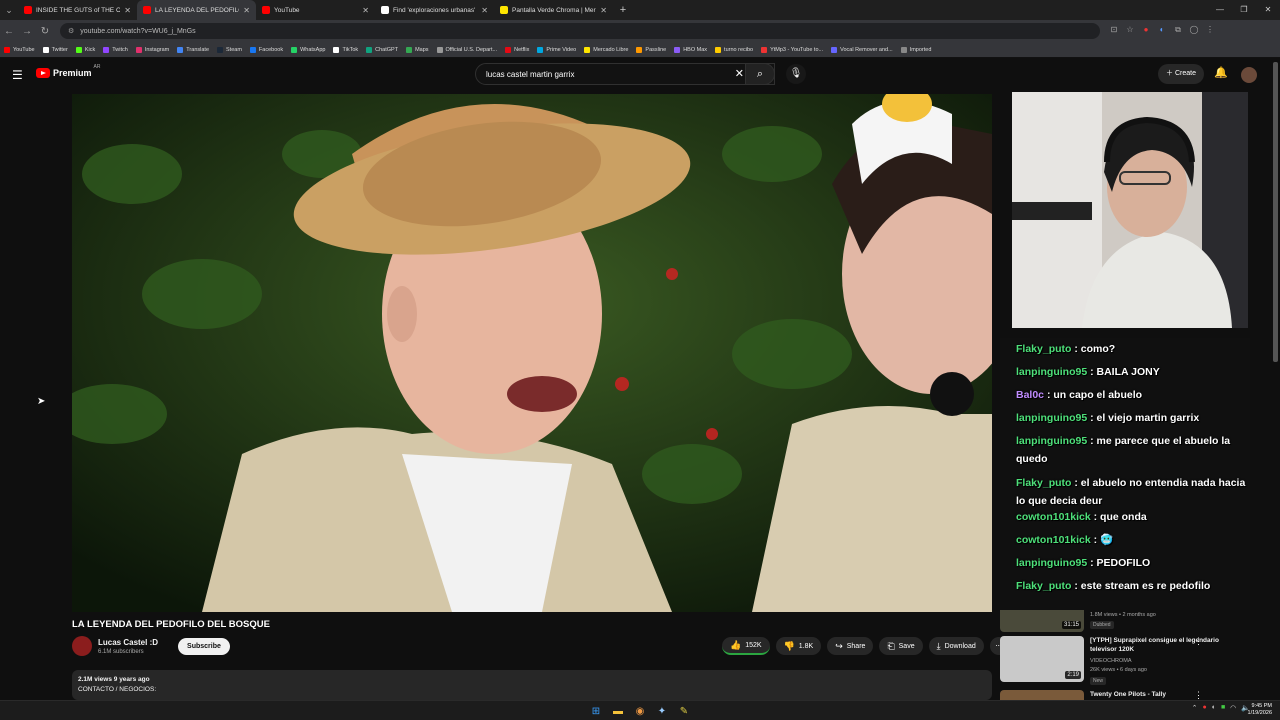  Describe the element at coordinates (1214, 708) in the screenshot. I see `tray-app-icon: ◐` at that location.